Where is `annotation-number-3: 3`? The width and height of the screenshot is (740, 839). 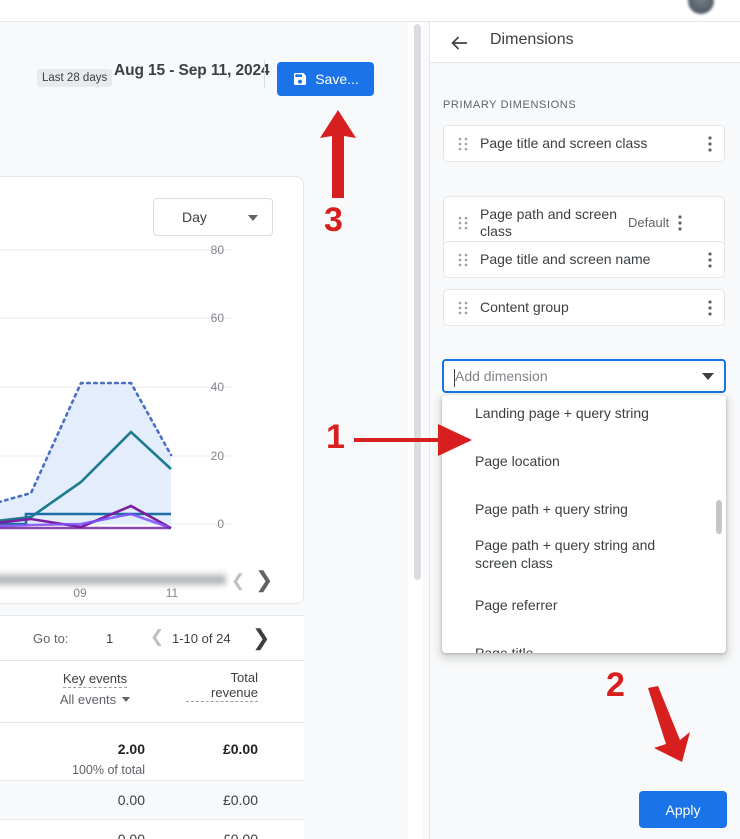
annotation-number-3: 3 is located at coordinates (333, 220).